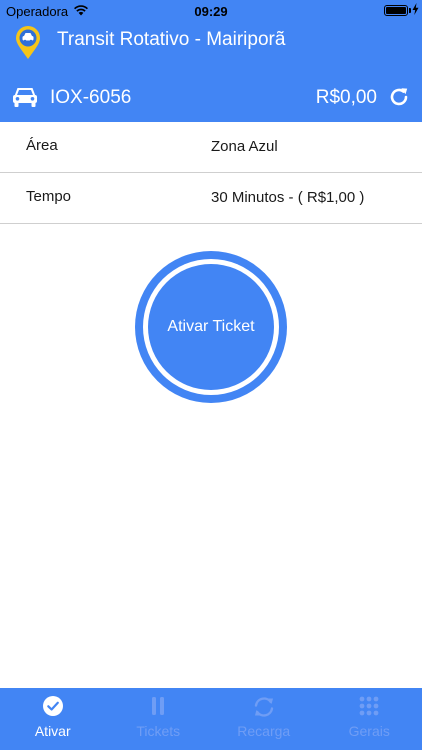 The width and height of the screenshot is (422, 750). I want to click on status-time: 09:29, so click(211, 11).